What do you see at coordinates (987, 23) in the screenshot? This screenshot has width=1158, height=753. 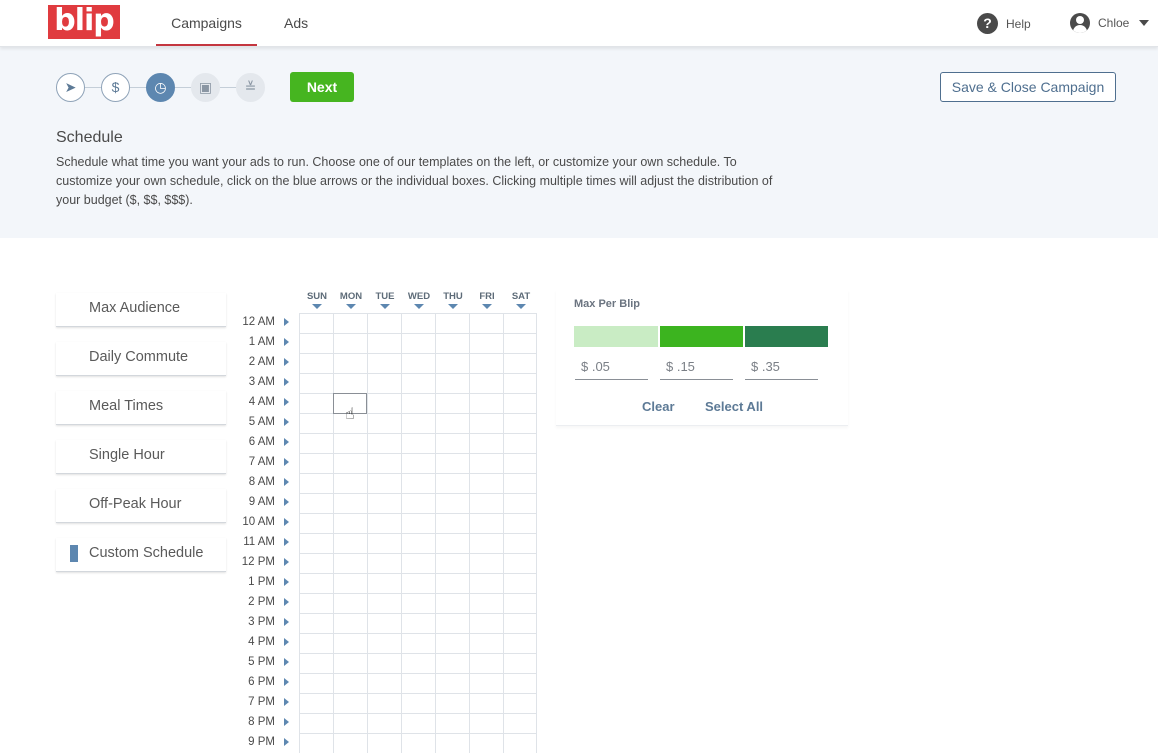 I see `help-icon: ?` at bounding box center [987, 23].